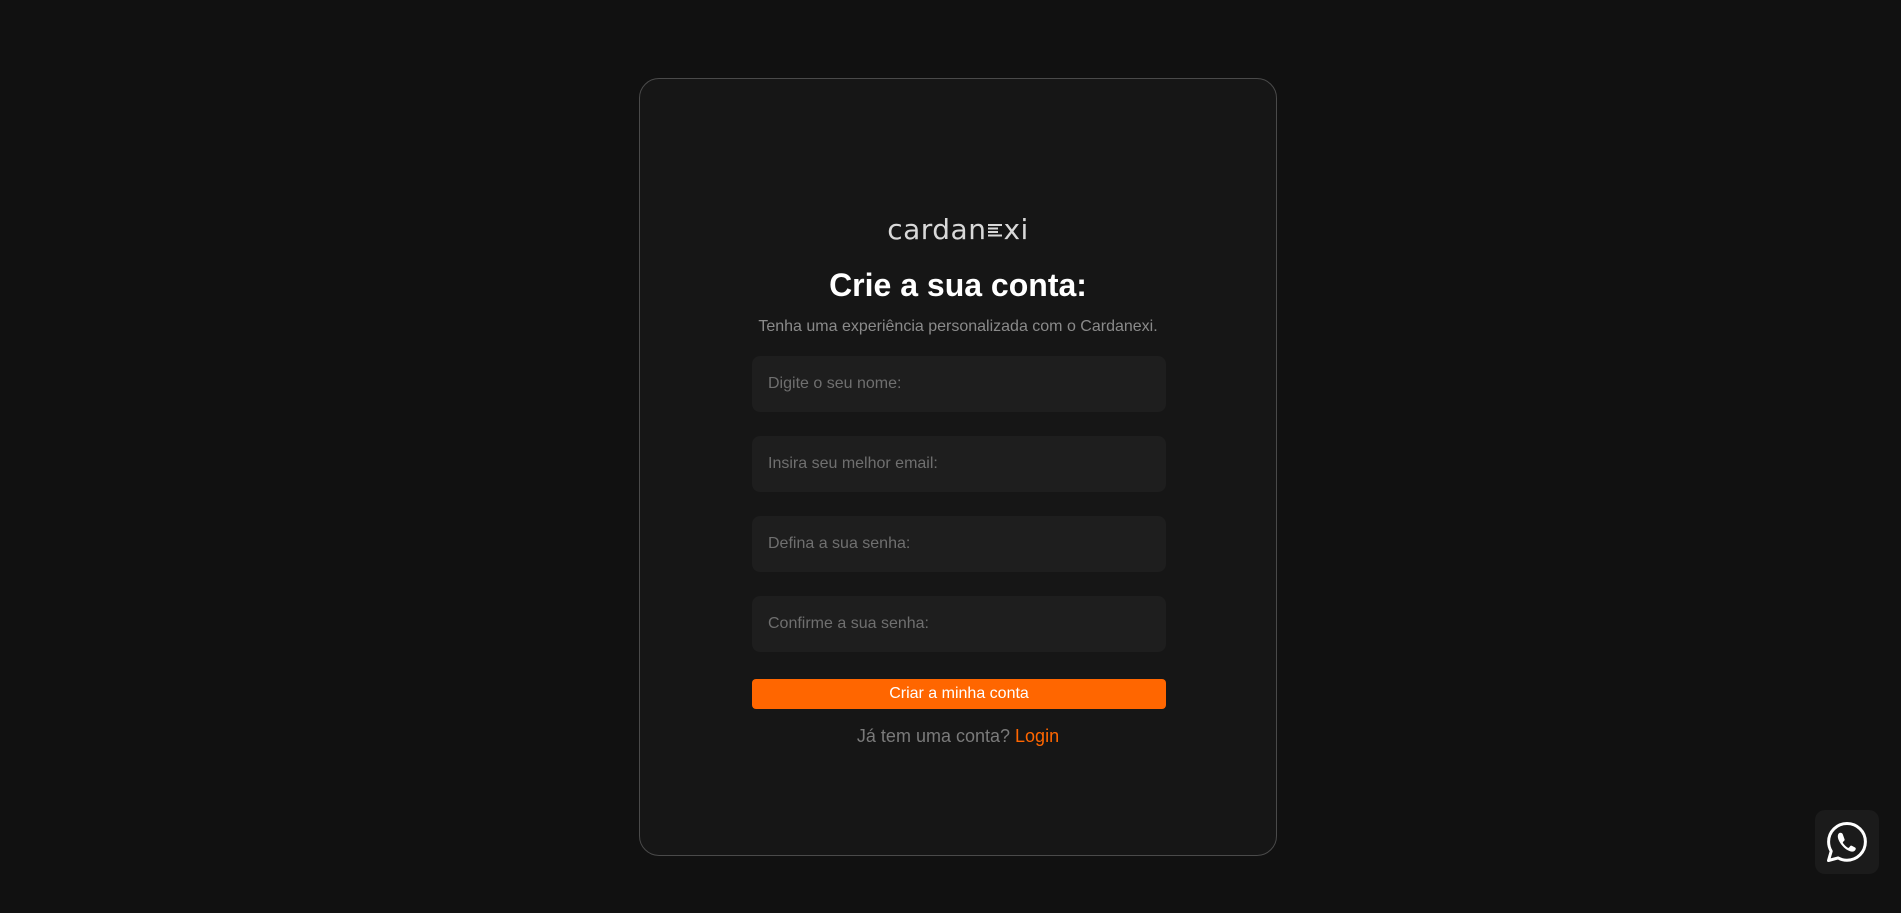  What do you see at coordinates (995, 230) in the screenshot?
I see `logo-mark-icon` at bounding box center [995, 230].